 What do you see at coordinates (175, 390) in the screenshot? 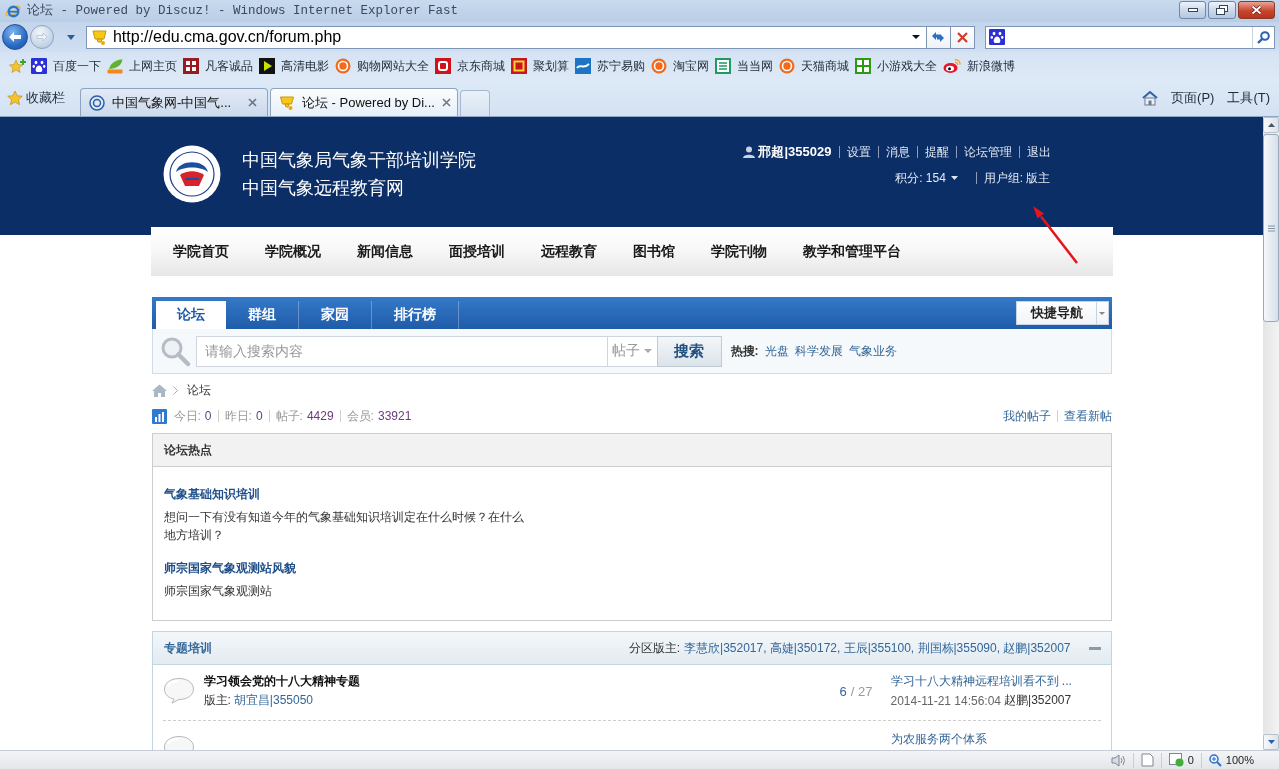
I see `chevron-right-icon` at bounding box center [175, 390].